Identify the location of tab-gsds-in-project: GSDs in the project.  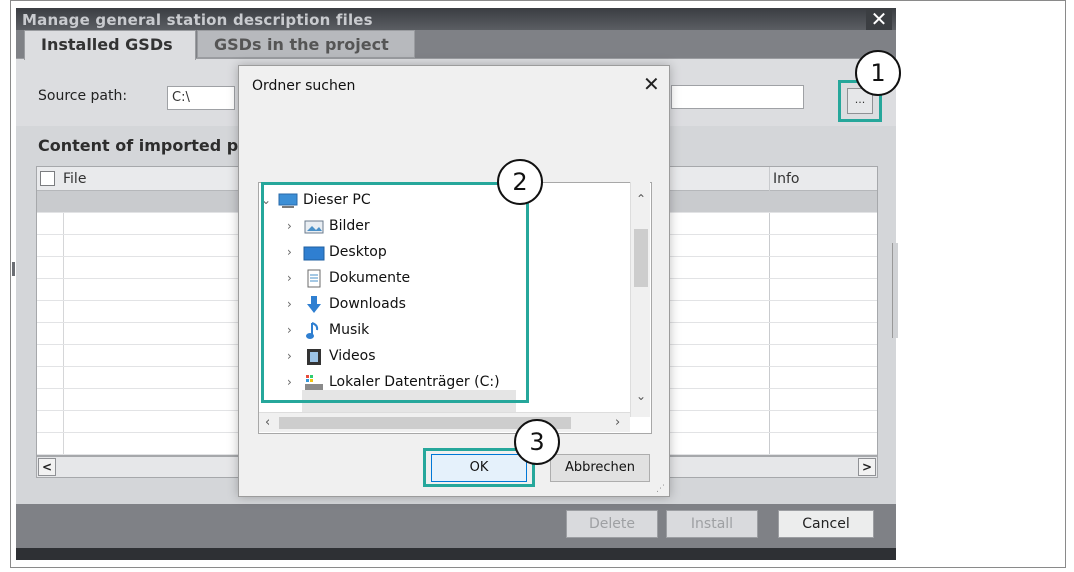
(306, 44).